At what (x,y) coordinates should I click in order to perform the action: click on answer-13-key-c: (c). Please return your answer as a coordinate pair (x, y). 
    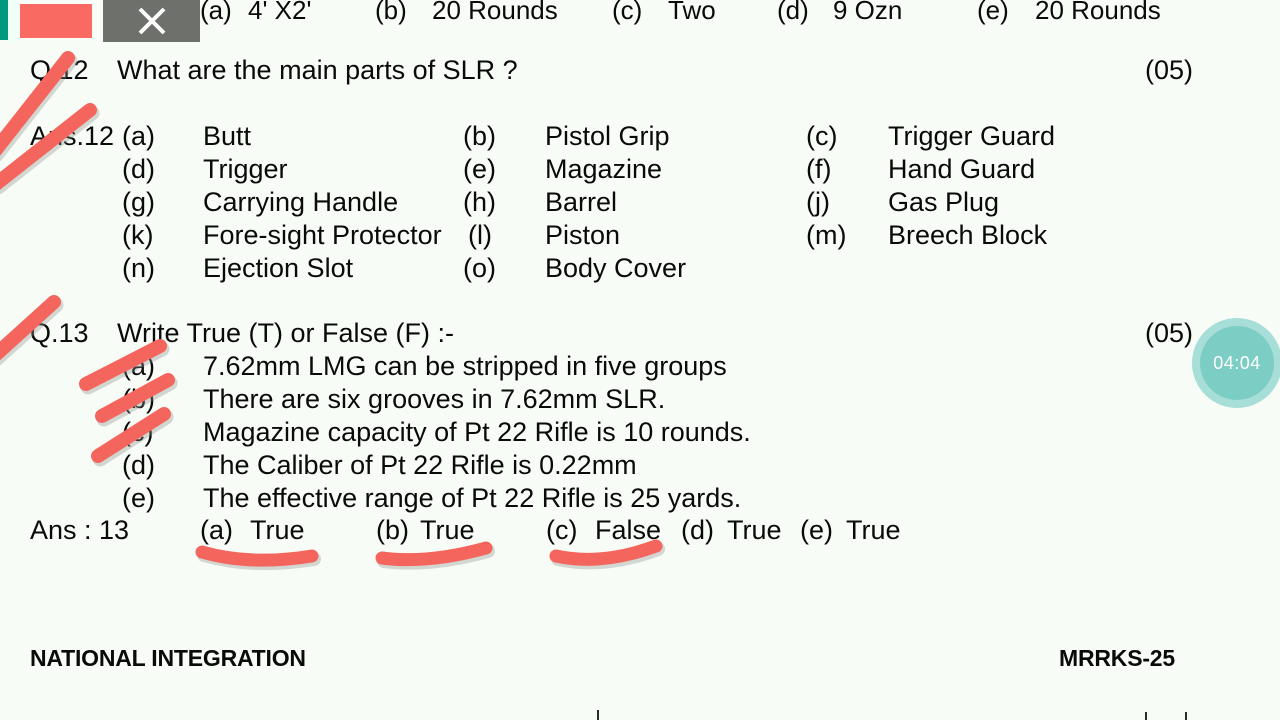
    Looking at the image, I should click on (562, 530).